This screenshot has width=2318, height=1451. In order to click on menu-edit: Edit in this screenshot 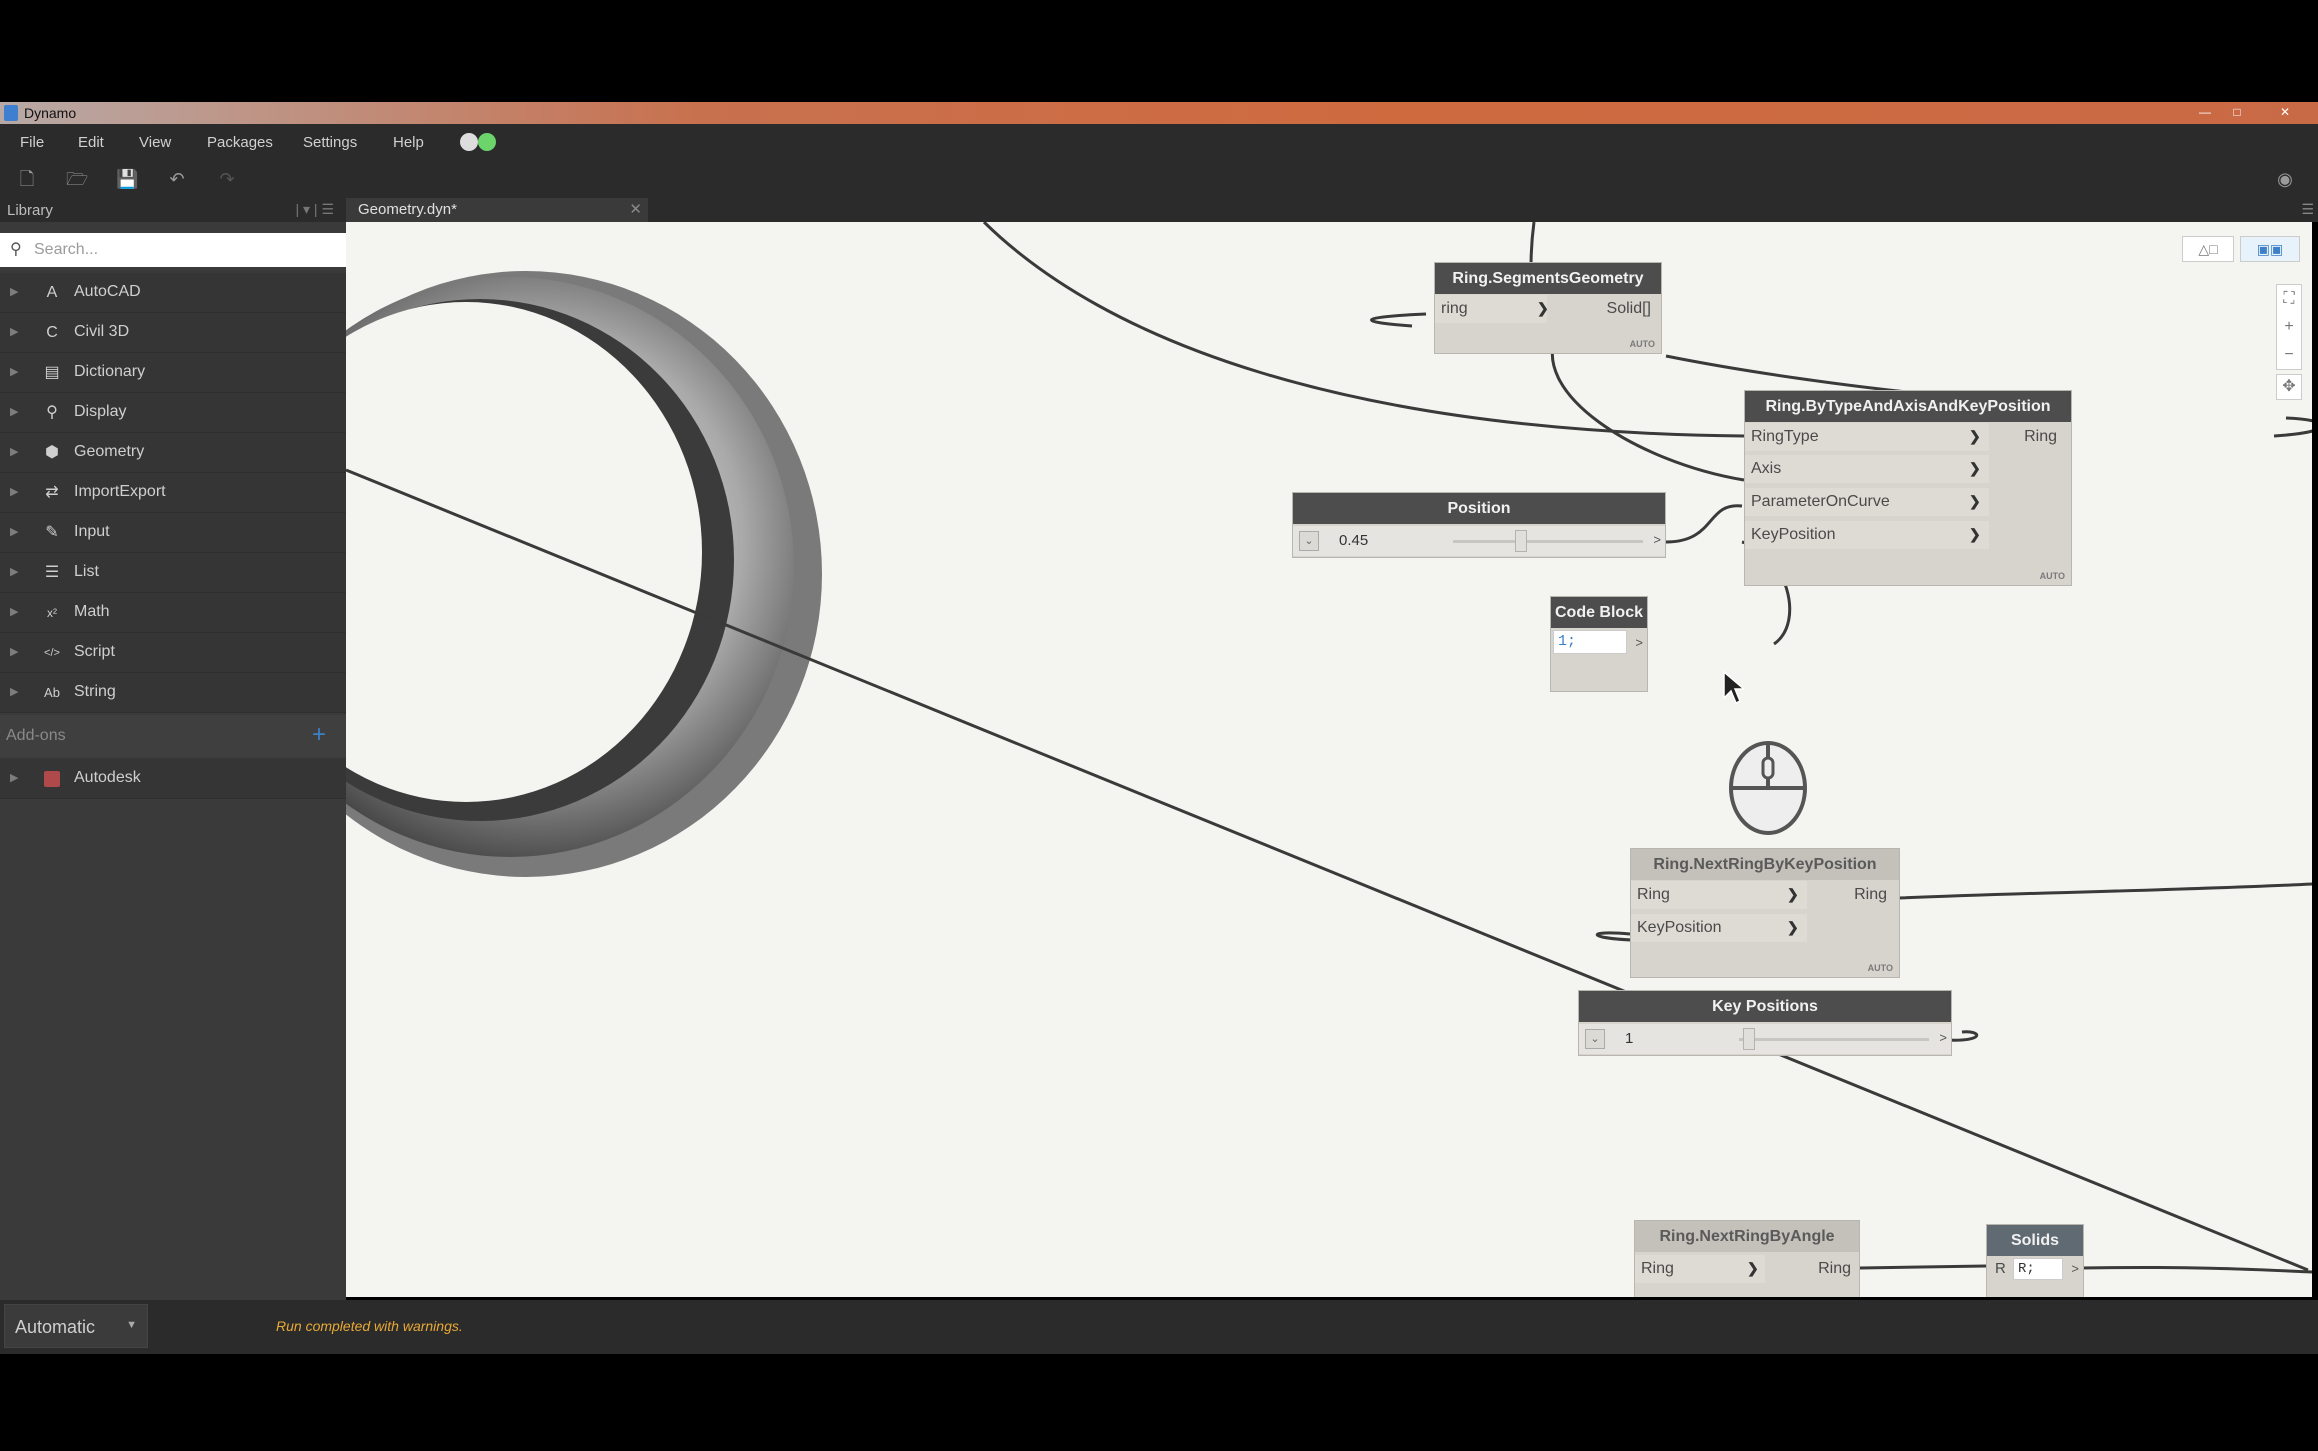, I will do `click(91, 142)`.